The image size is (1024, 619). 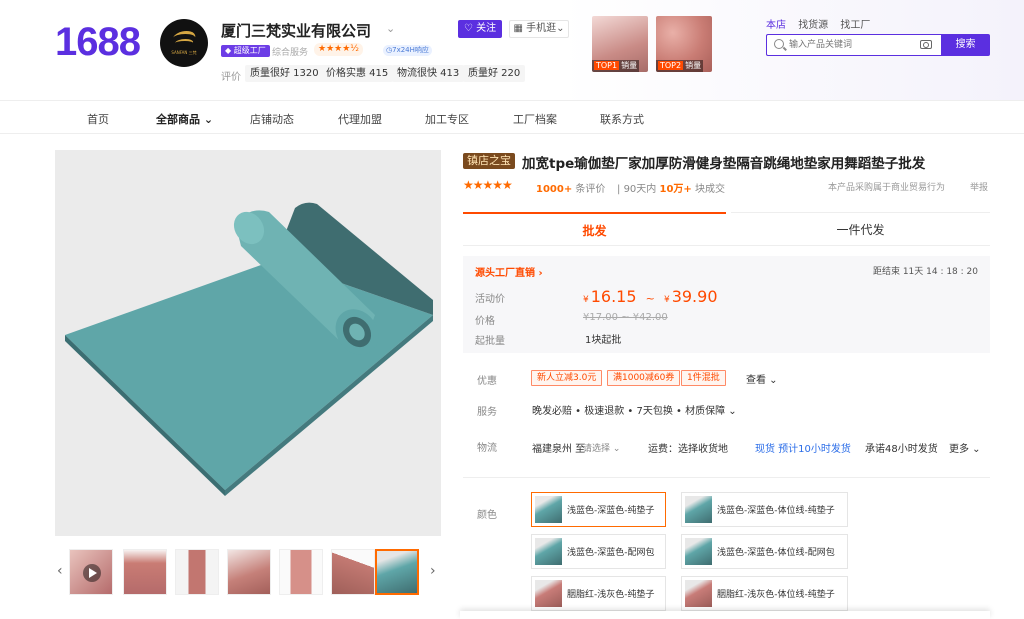 I want to click on color-option-selected: 浅蓝色-深蓝色-纯垫子, so click(x=598, y=509).